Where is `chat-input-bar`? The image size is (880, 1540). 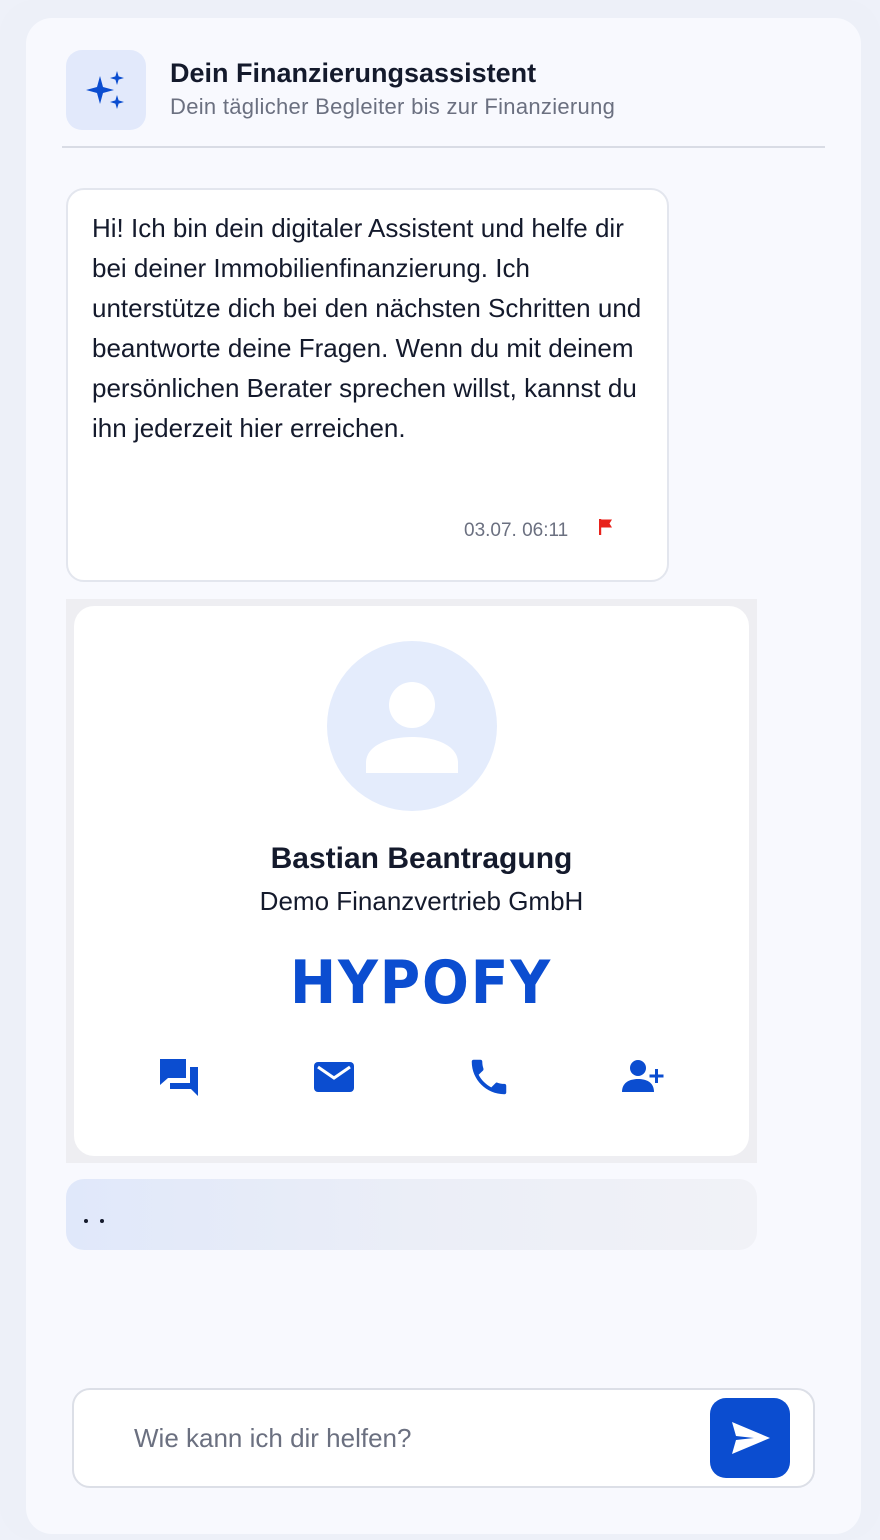
chat-input-bar is located at coordinates (443, 1438).